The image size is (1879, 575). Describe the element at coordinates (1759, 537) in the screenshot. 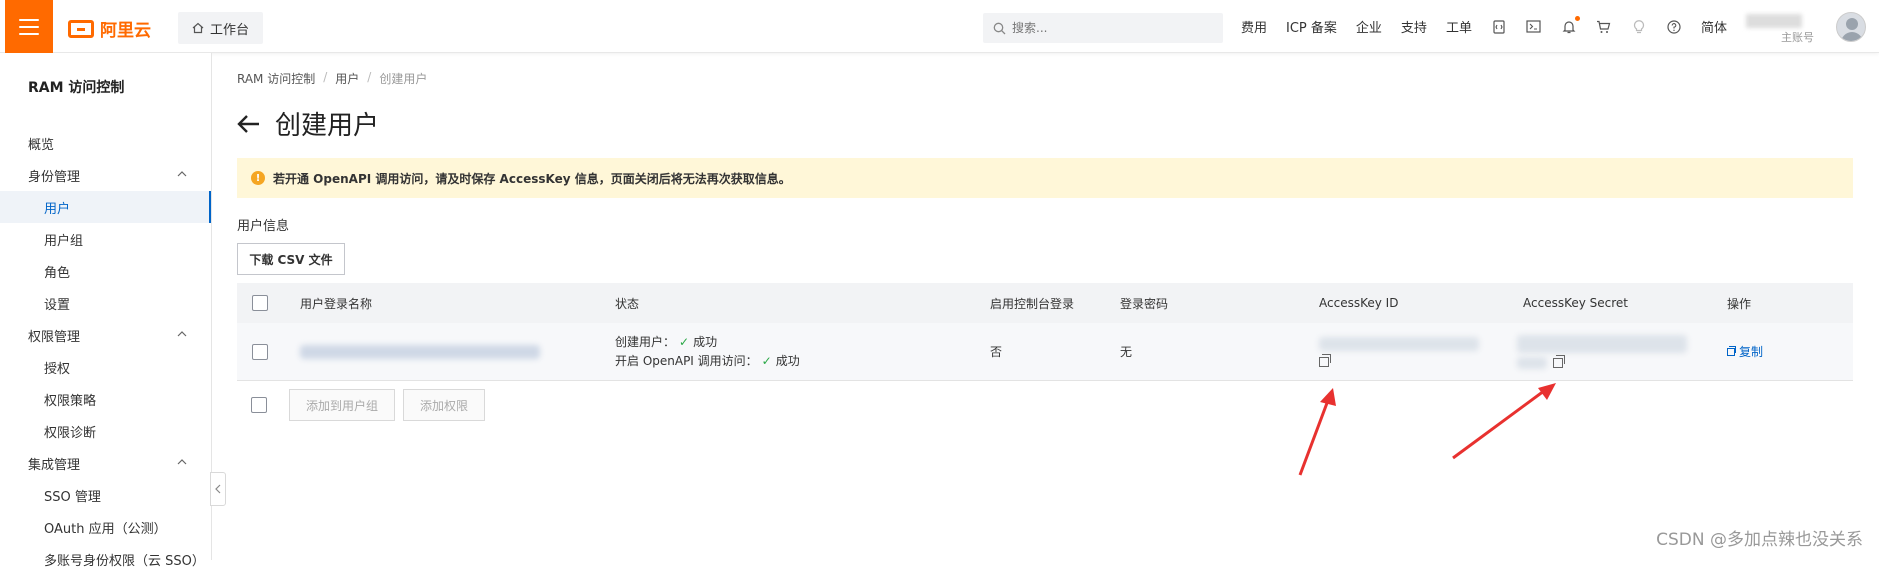

I see `watermark: CSDN @多加点辣也没关系` at that location.